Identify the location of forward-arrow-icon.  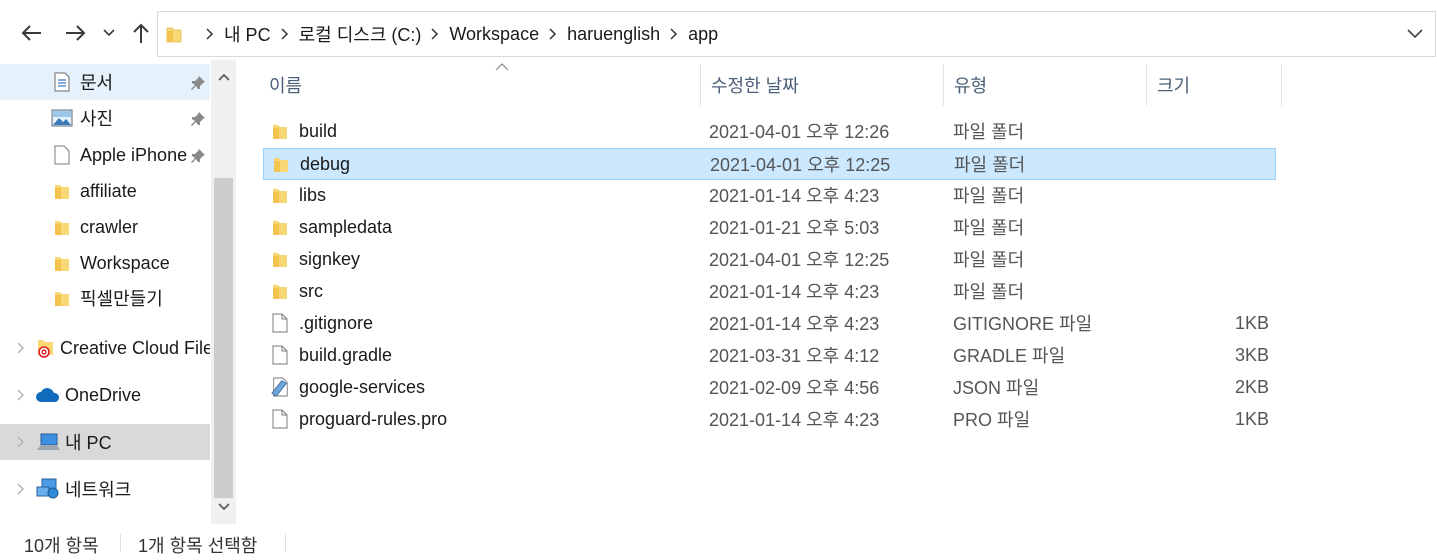
(76, 33).